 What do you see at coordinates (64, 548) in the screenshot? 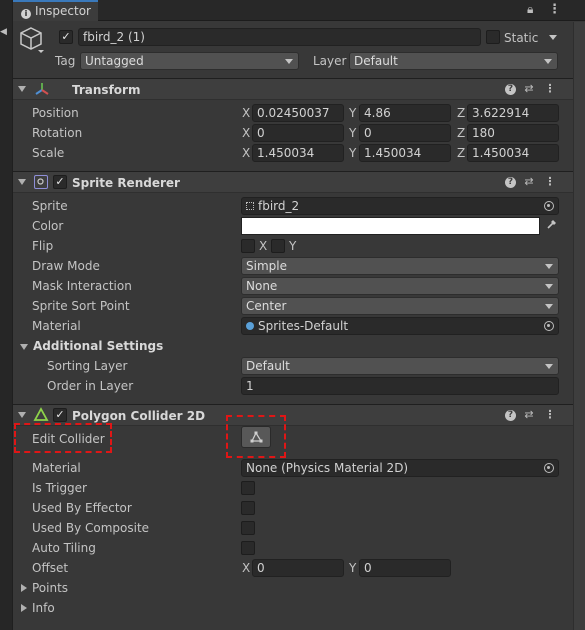
I see `auto-tiling-label: Auto Tiling` at bounding box center [64, 548].